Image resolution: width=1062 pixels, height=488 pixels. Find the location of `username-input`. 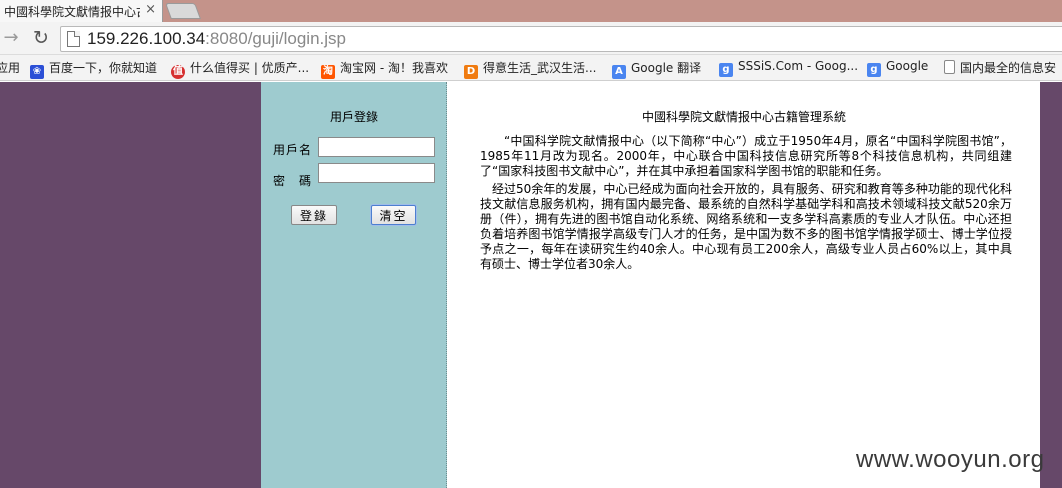

username-input is located at coordinates (376, 147).